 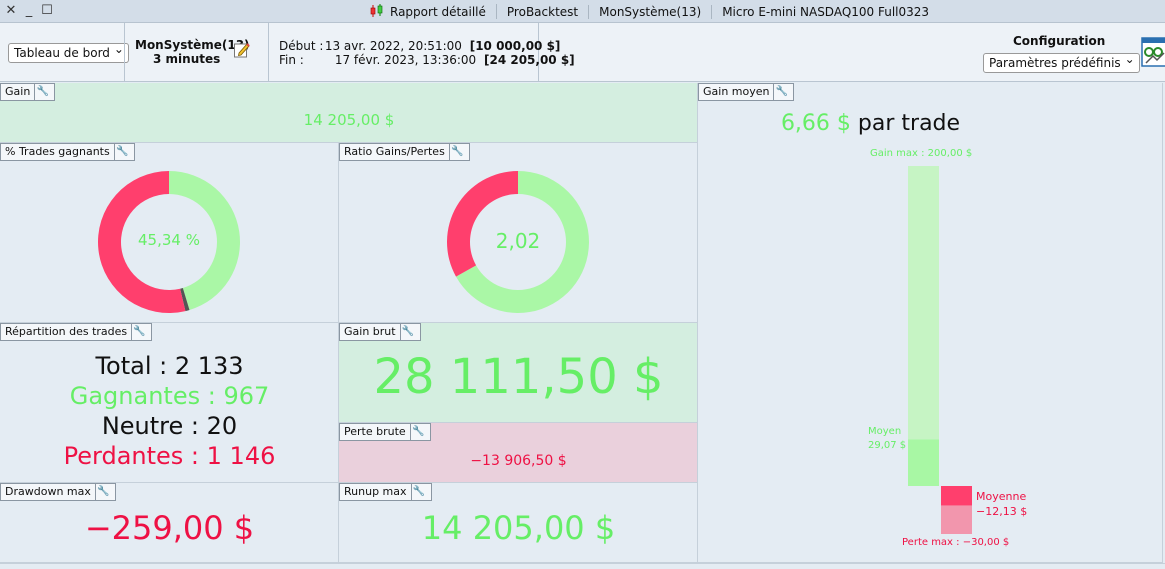 I want to click on config-title: Configuration, so click(x=1059, y=41).